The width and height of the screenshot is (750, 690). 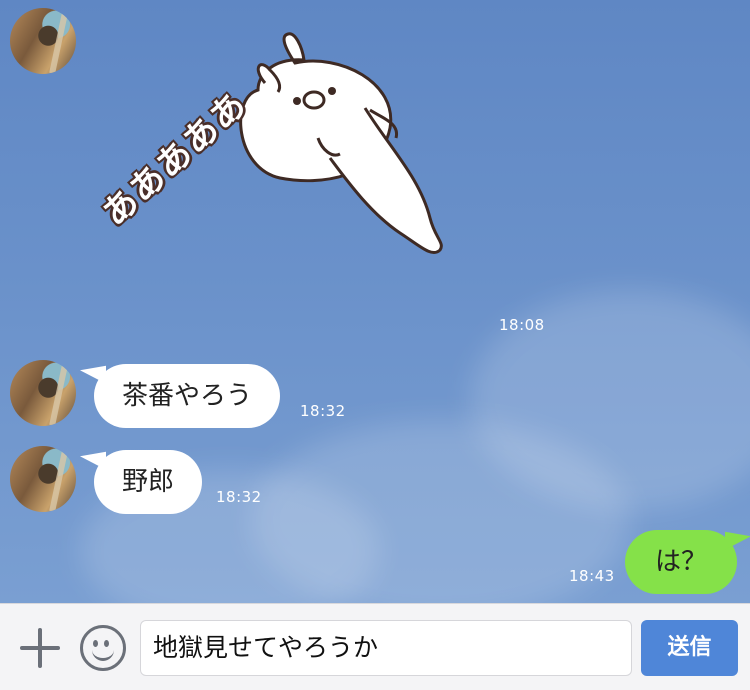 I want to click on send-button: 送信, so click(x=689, y=648).